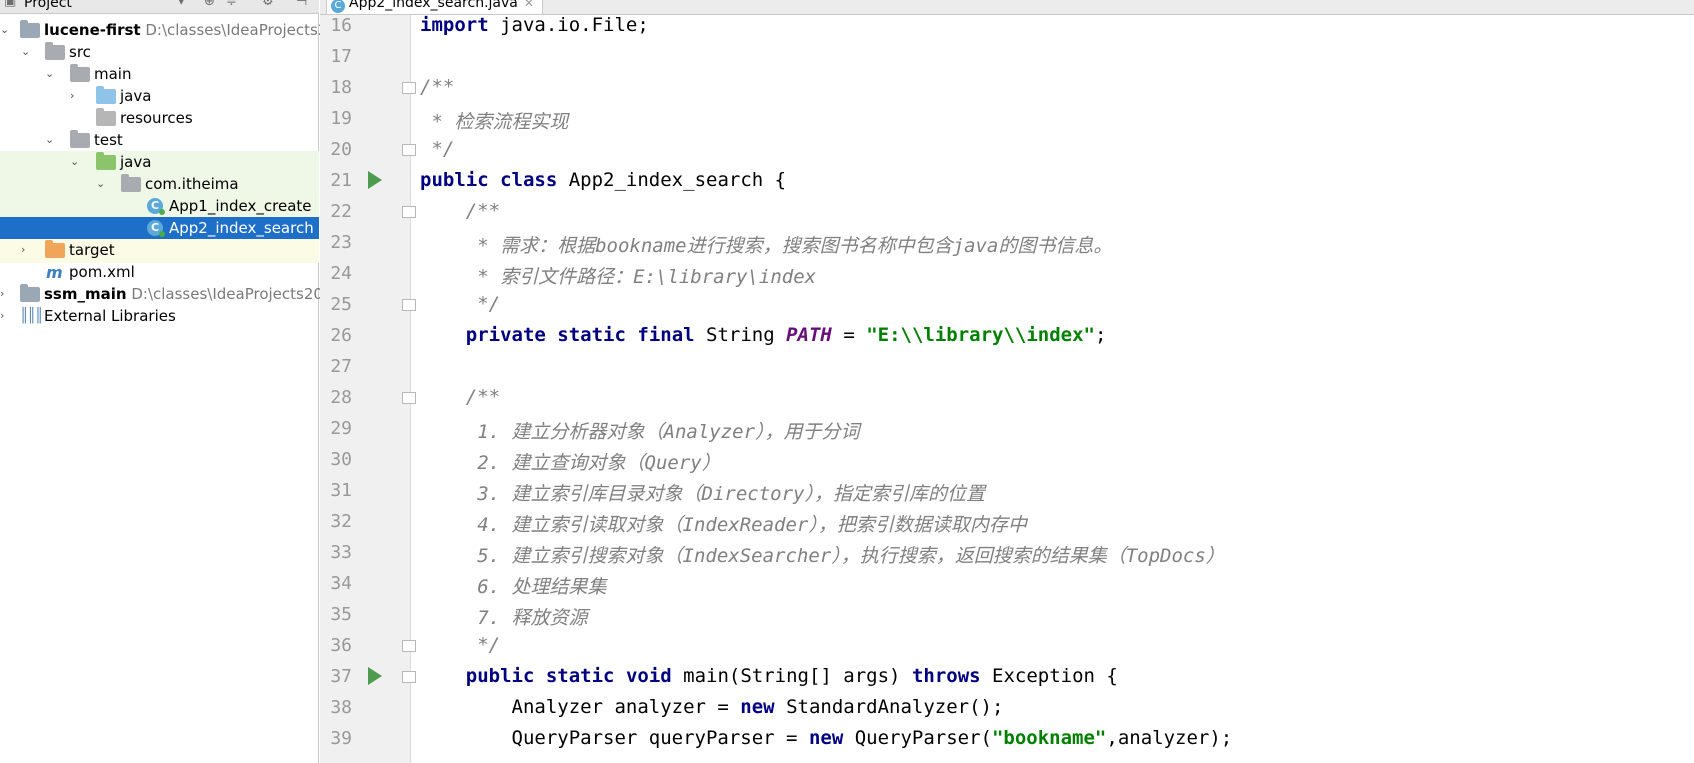  I want to click on code-line-21: public class App2_index_search {, so click(603, 180).